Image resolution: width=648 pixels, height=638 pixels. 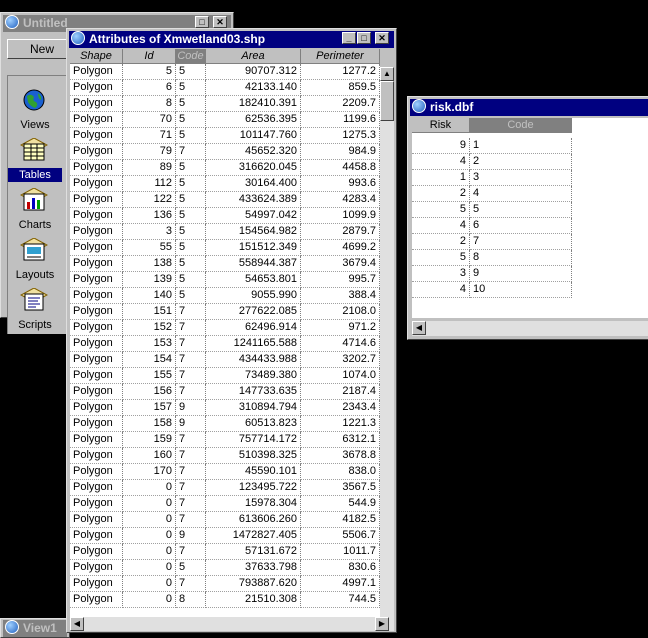 I want to click on risk-table-row: 39, so click(x=492, y=274).